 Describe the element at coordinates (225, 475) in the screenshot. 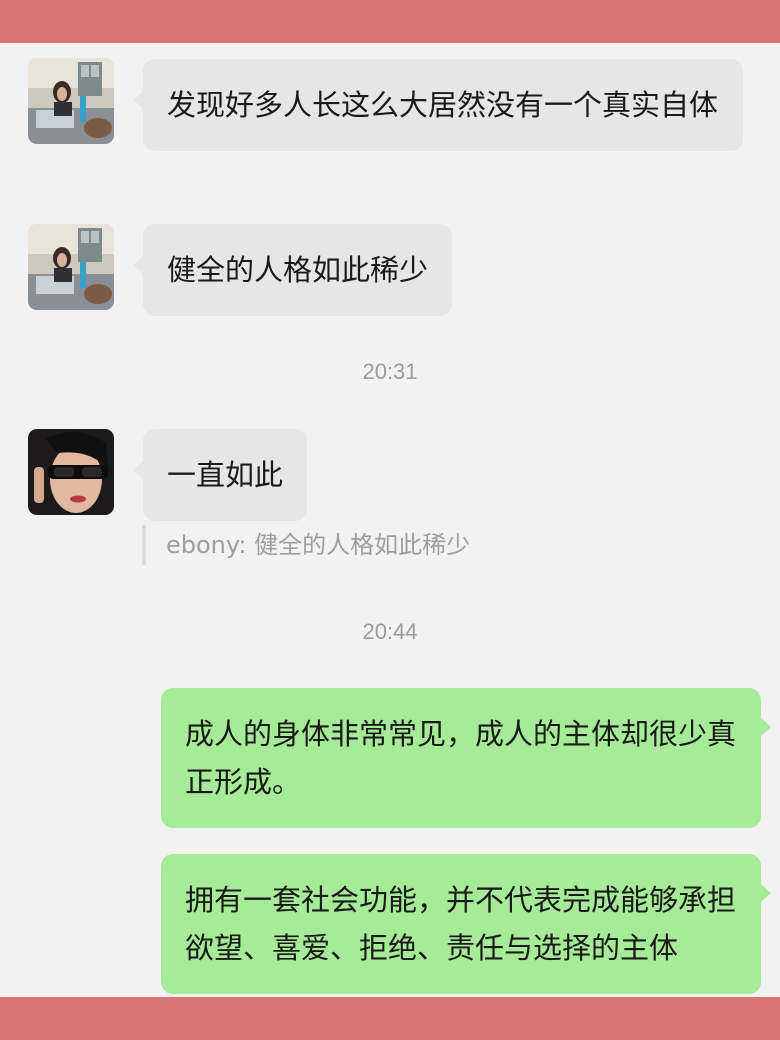

I see `message-text: 一直如此` at that location.